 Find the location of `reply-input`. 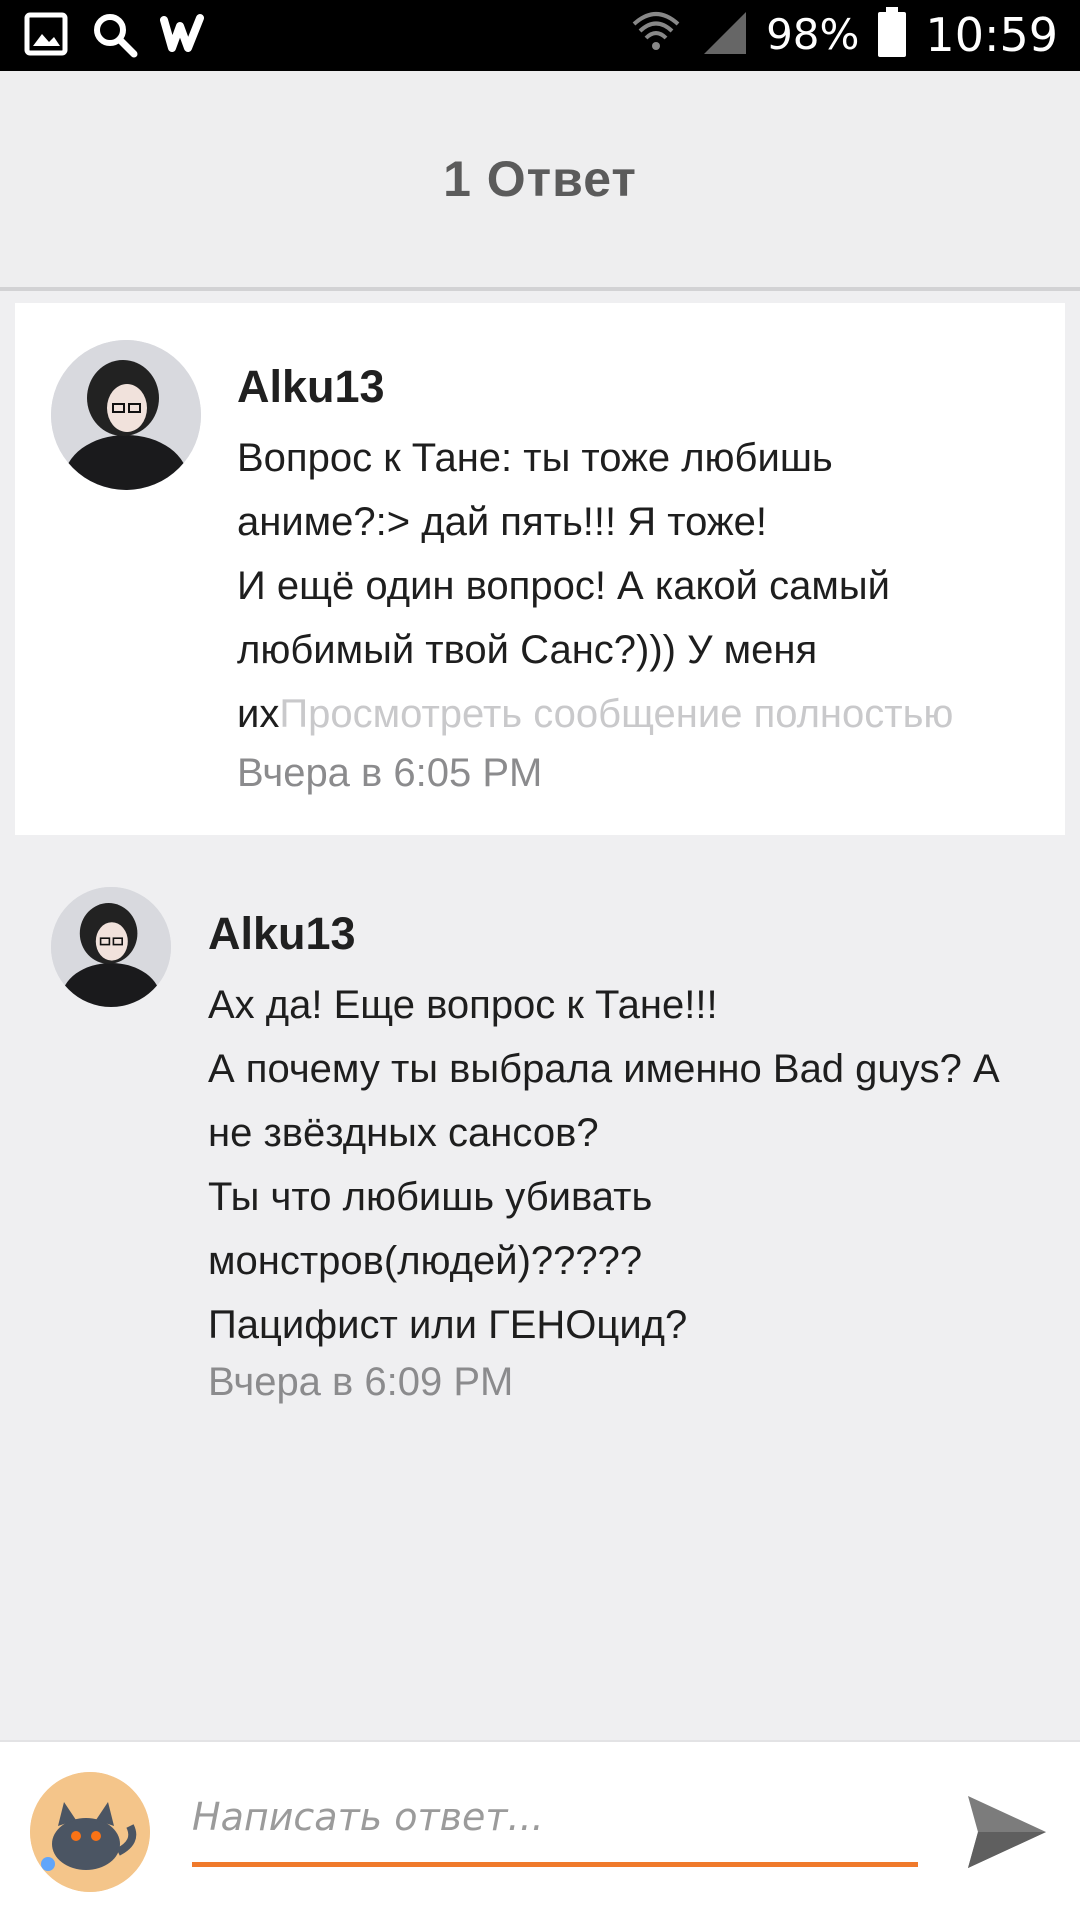

reply-input is located at coordinates (555, 1824).